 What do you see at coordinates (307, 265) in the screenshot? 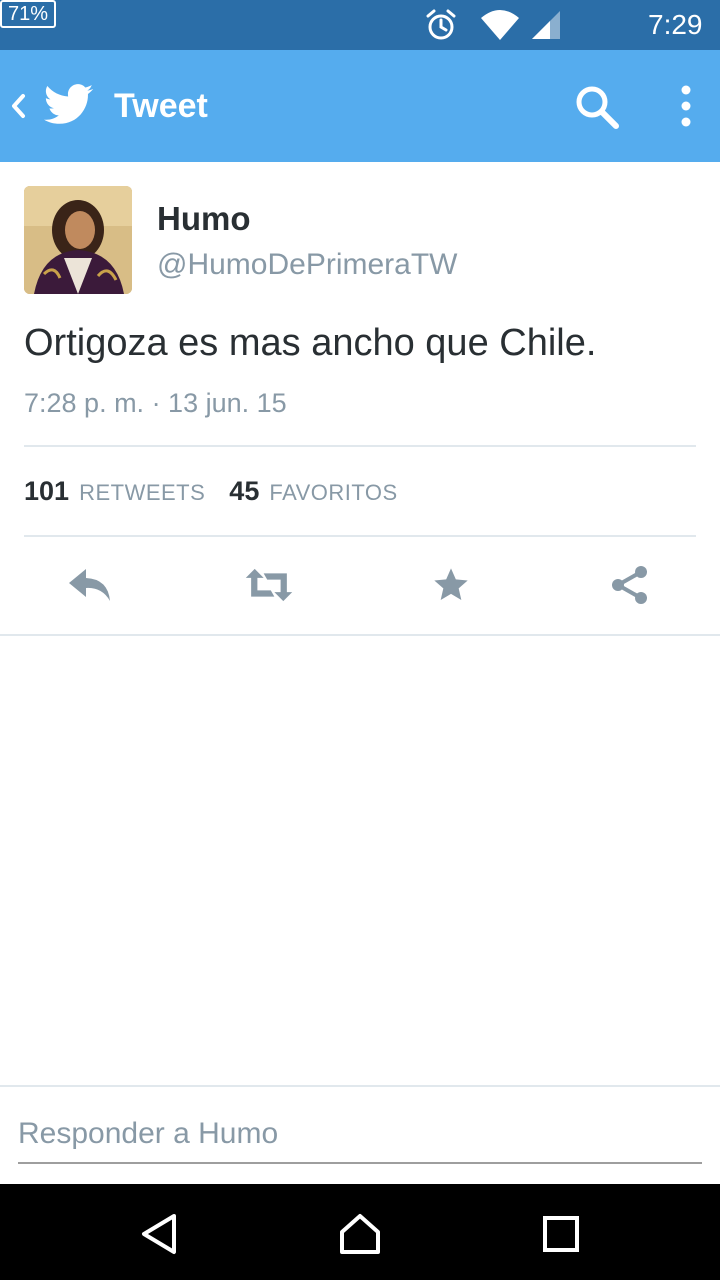
I see `author-handle: @HumoDePrimeraTW` at bounding box center [307, 265].